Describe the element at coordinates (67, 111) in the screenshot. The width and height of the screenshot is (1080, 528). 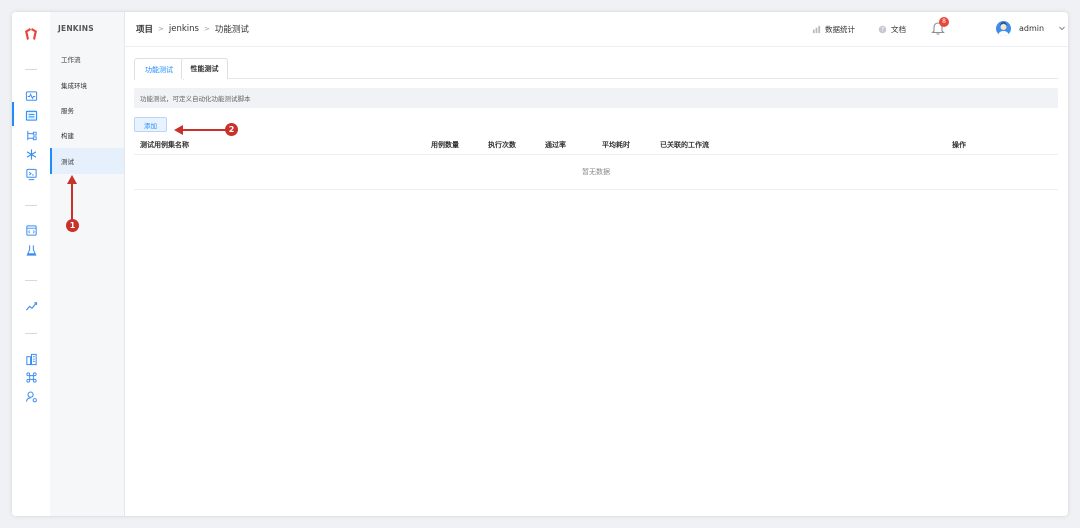
I see `sidebar-item-label: 服务` at that location.